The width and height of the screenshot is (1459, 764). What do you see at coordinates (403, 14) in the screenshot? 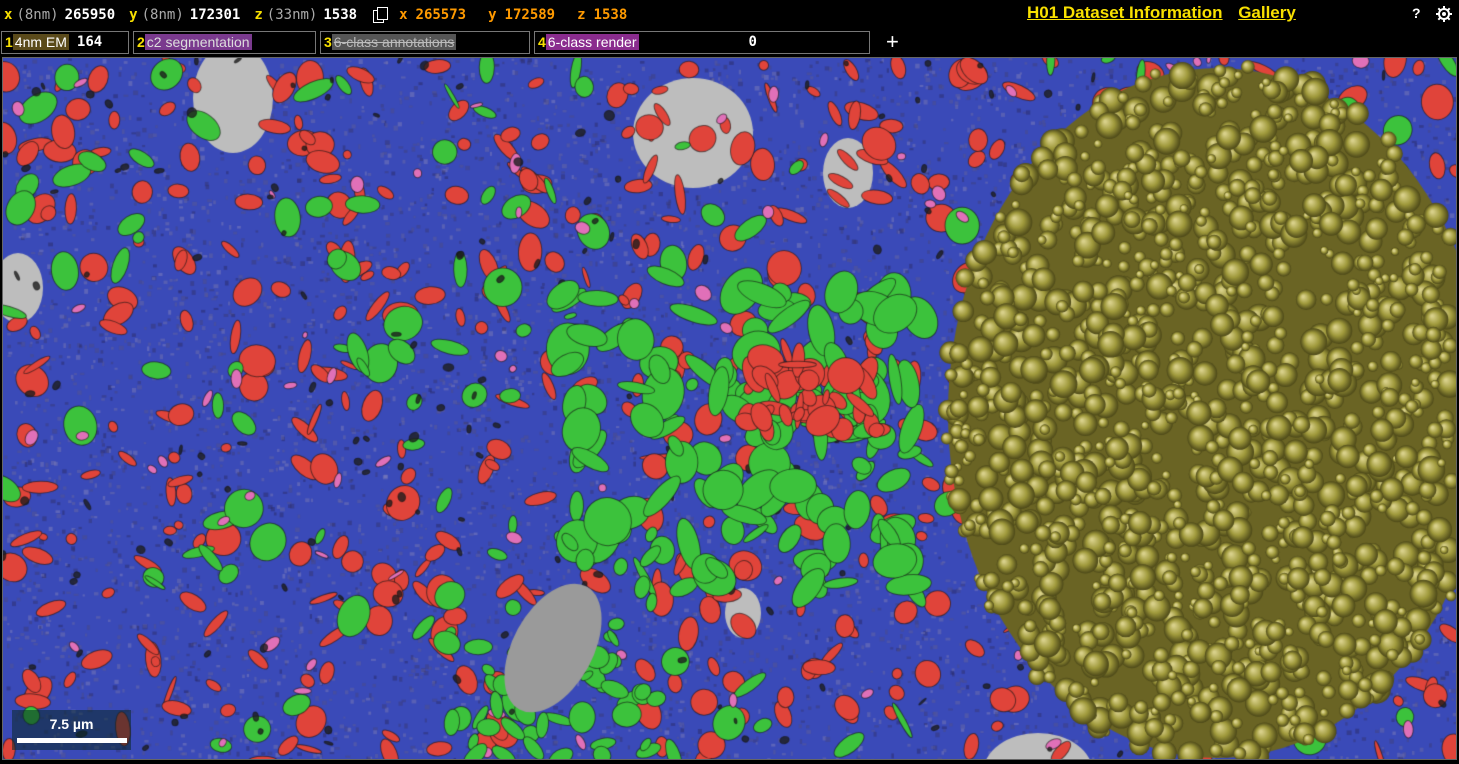
I see `mouse-x-label: x` at bounding box center [403, 14].